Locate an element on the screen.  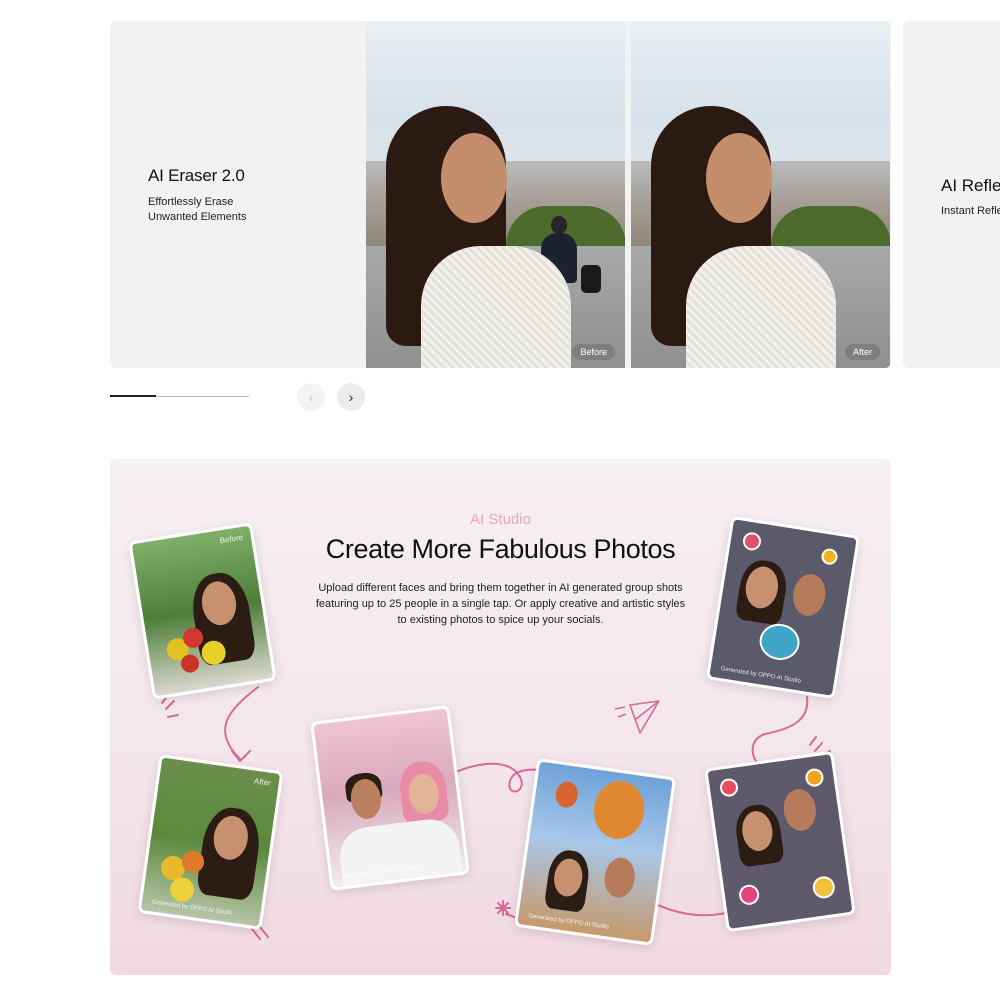
chevron-left-icon: ‹ is located at coordinates (311, 397).